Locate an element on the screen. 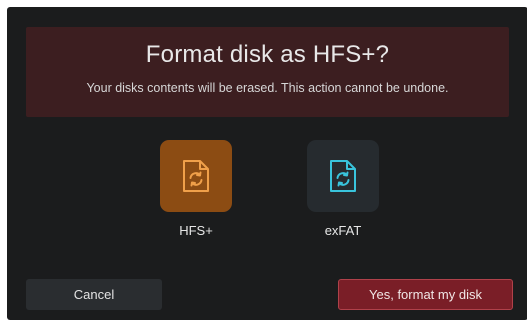 This screenshot has width=527, height=320. confirm-format-button: Yes, format my disk is located at coordinates (425, 294).